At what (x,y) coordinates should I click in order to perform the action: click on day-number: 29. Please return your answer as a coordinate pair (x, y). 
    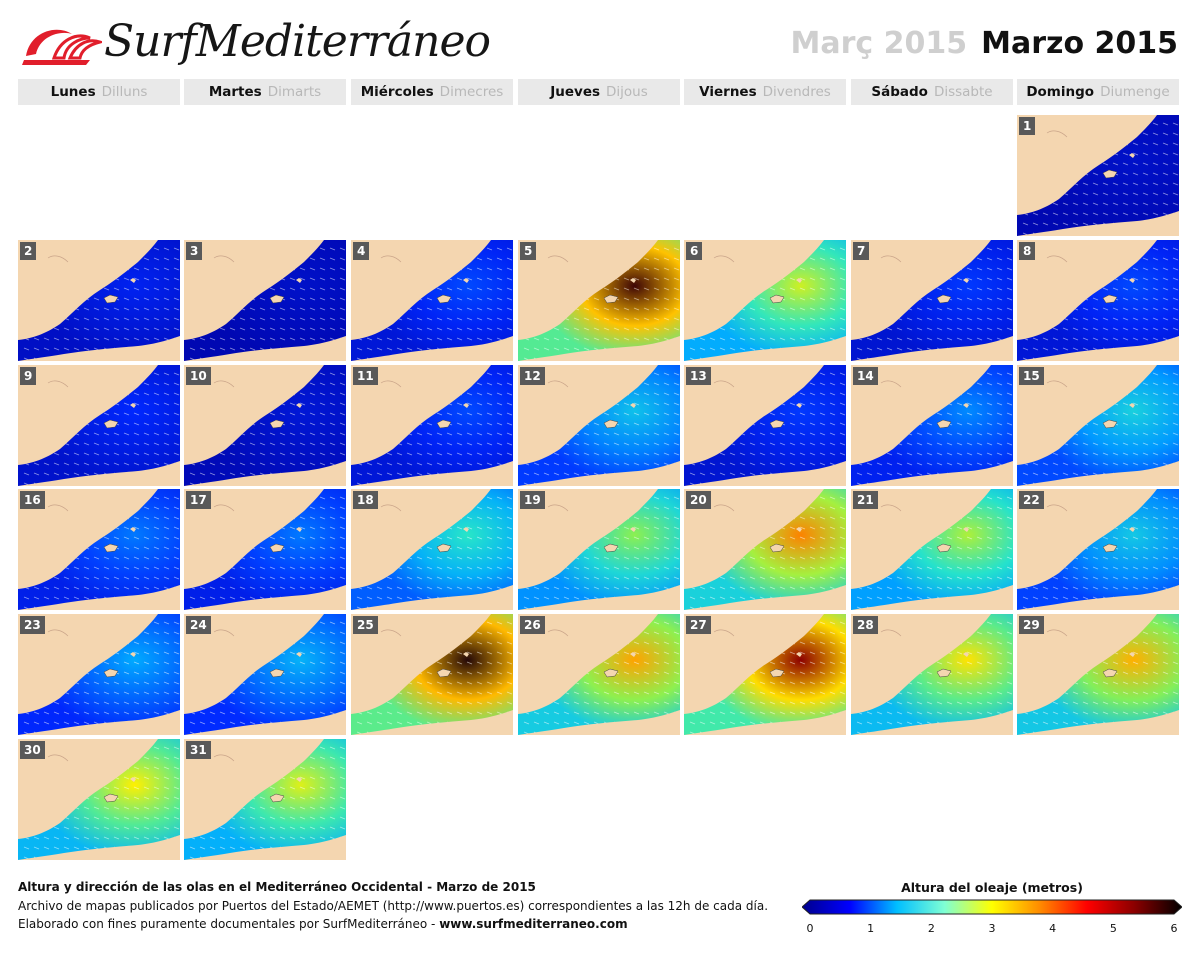
    Looking at the image, I should click on (1031, 625).